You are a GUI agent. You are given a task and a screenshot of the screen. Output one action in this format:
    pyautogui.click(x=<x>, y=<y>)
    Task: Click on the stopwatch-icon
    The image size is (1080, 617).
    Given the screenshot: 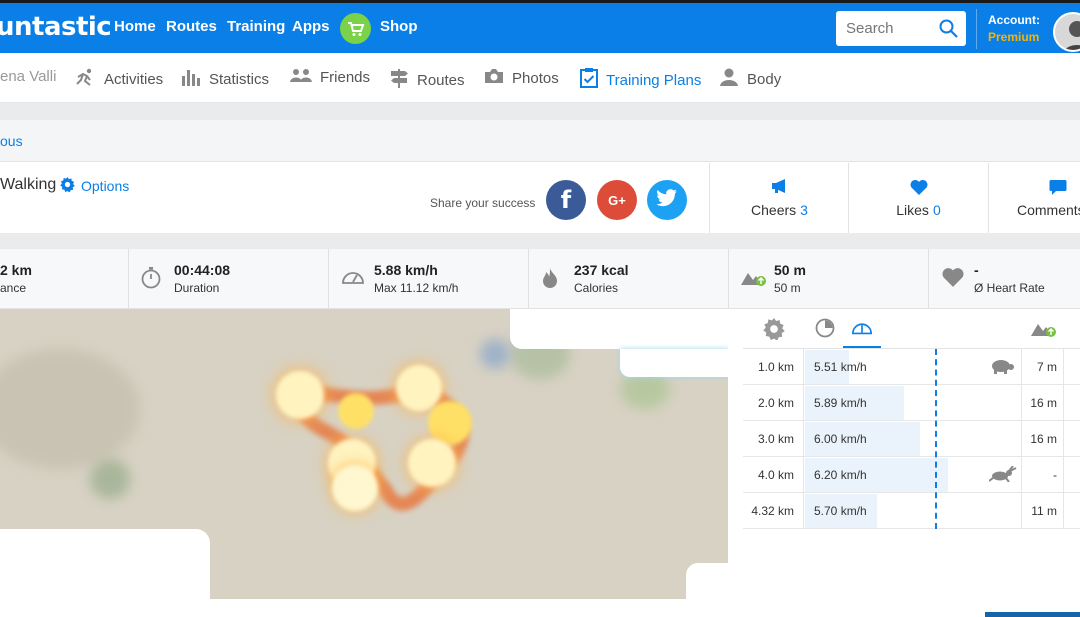 What is the action you would take?
    pyautogui.click(x=151, y=280)
    